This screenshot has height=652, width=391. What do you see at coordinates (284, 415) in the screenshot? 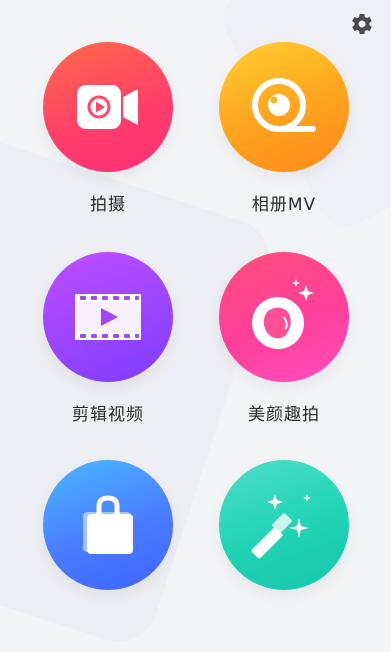
I see `beauty-label: 美颜趣拍` at bounding box center [284, 415].